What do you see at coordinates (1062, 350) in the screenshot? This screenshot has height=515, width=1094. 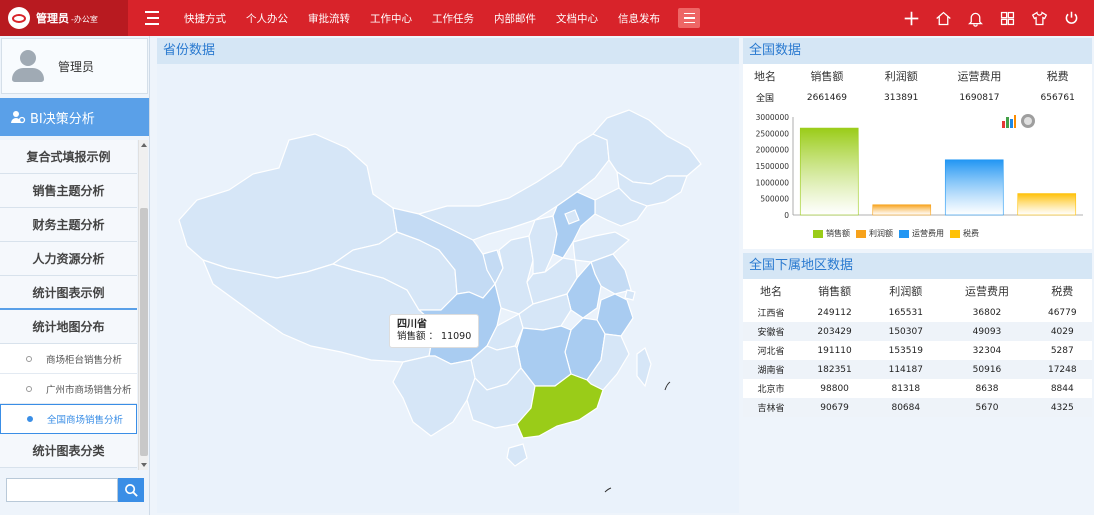 I see `table-cell: 5287` at bounding box center [1062, 350].